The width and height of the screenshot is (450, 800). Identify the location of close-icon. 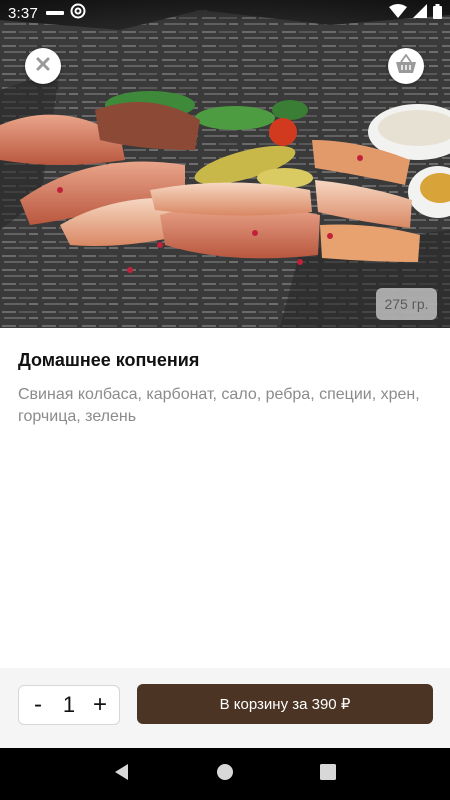
(43, 66).